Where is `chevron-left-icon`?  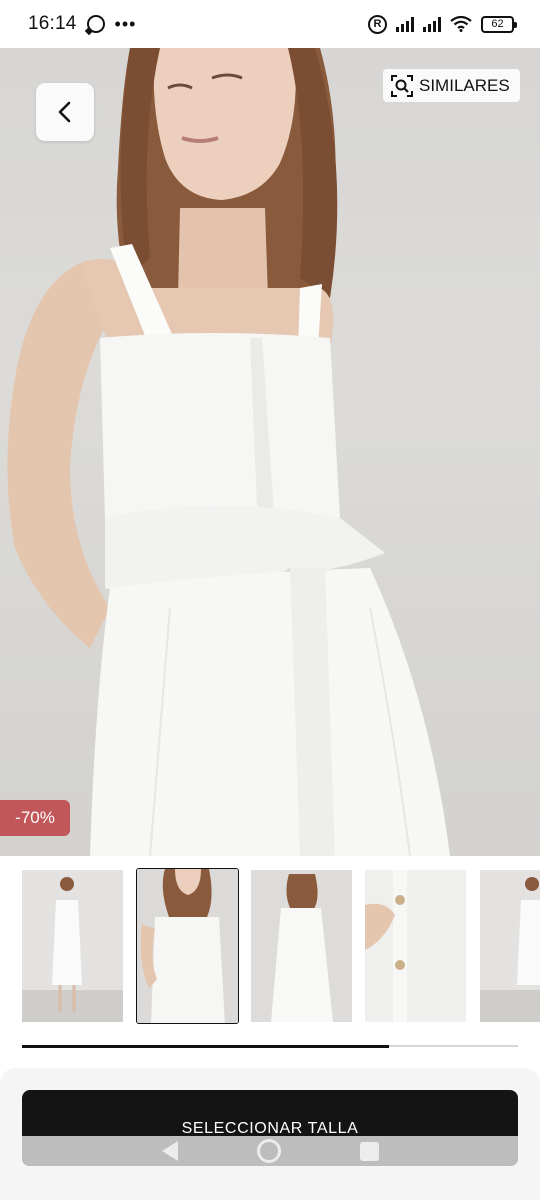 chevron-left-icon is located at coordinates (64, 112).